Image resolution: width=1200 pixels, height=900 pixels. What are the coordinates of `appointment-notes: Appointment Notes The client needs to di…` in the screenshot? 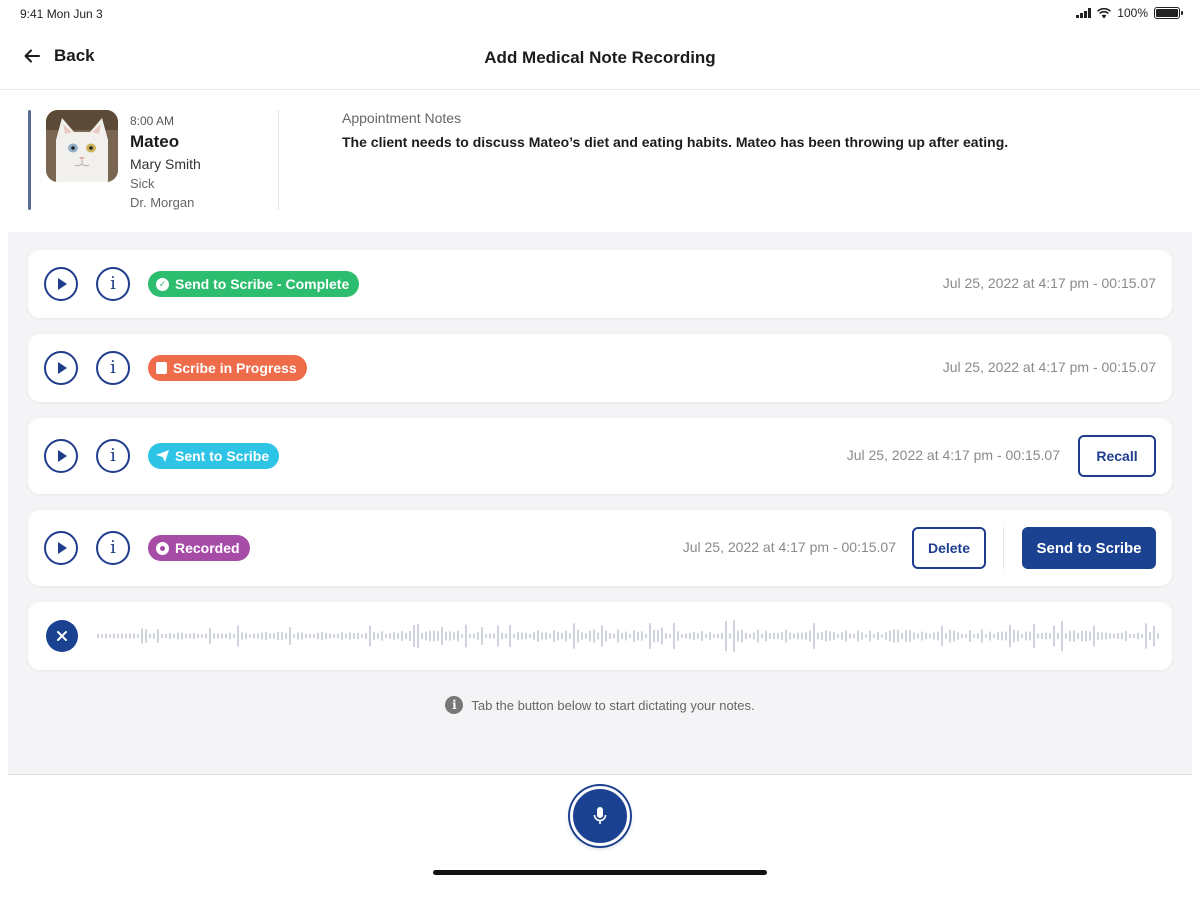 It's located at (752, 130).